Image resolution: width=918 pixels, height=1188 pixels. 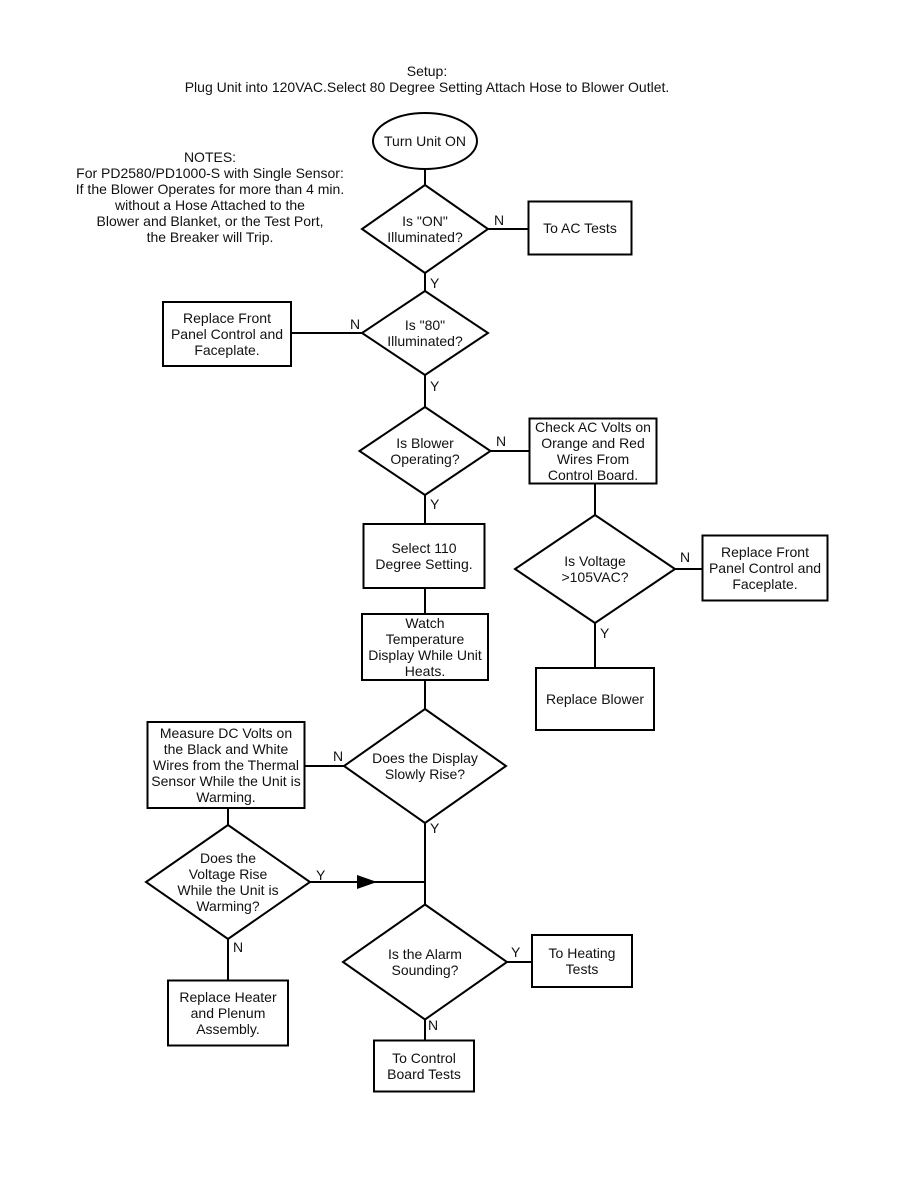 I want to click on notes-line: For PD2580/PD1000-S with Single Sensor:, so click(x=210, y=173).